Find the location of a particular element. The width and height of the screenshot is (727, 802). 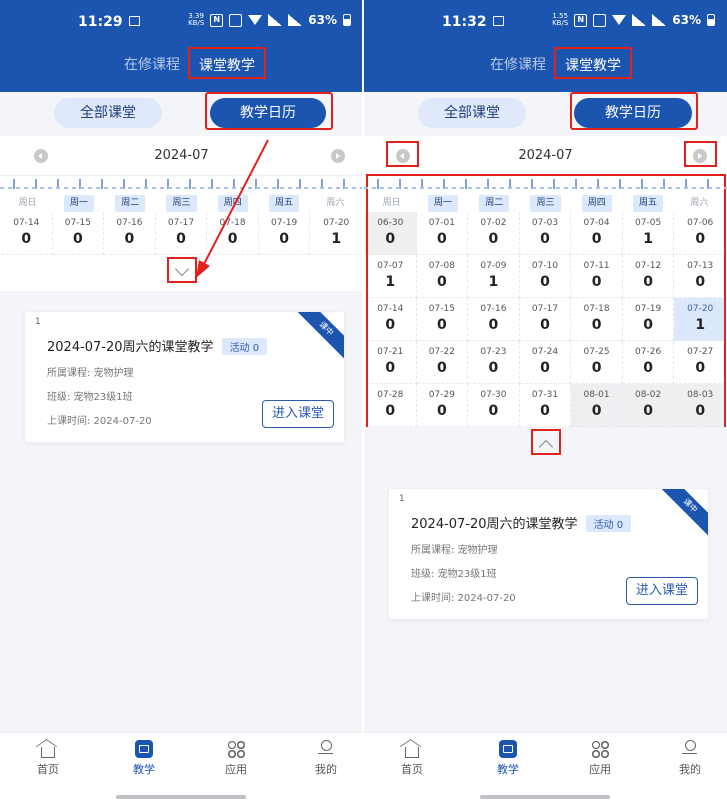

profile-icon is located at coordinates (690, 749).